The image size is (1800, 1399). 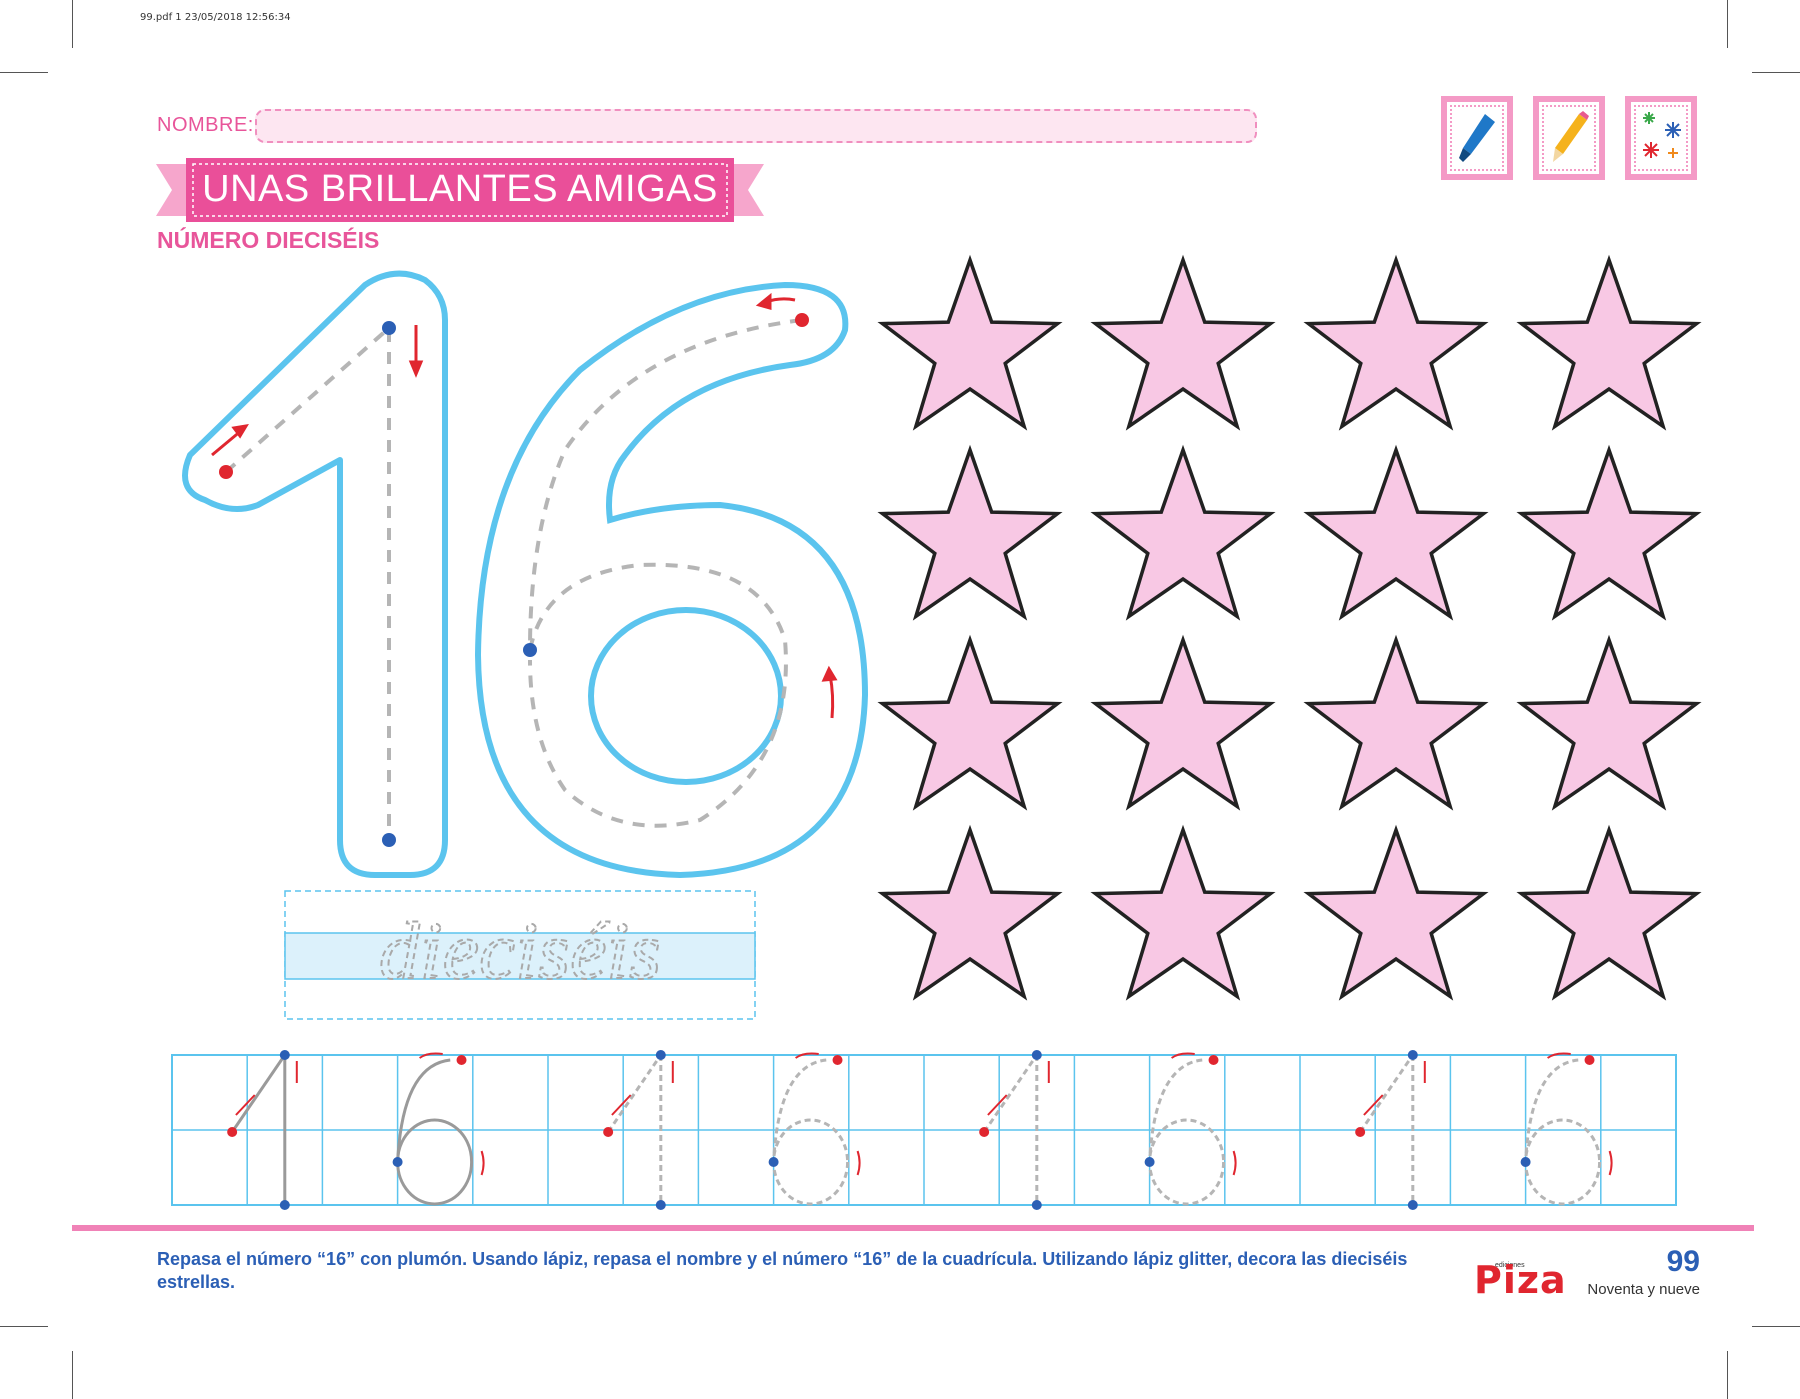 I want to click on page-title: UNAS BRILLANTES AMIGAS, so click(x=460, y=189).